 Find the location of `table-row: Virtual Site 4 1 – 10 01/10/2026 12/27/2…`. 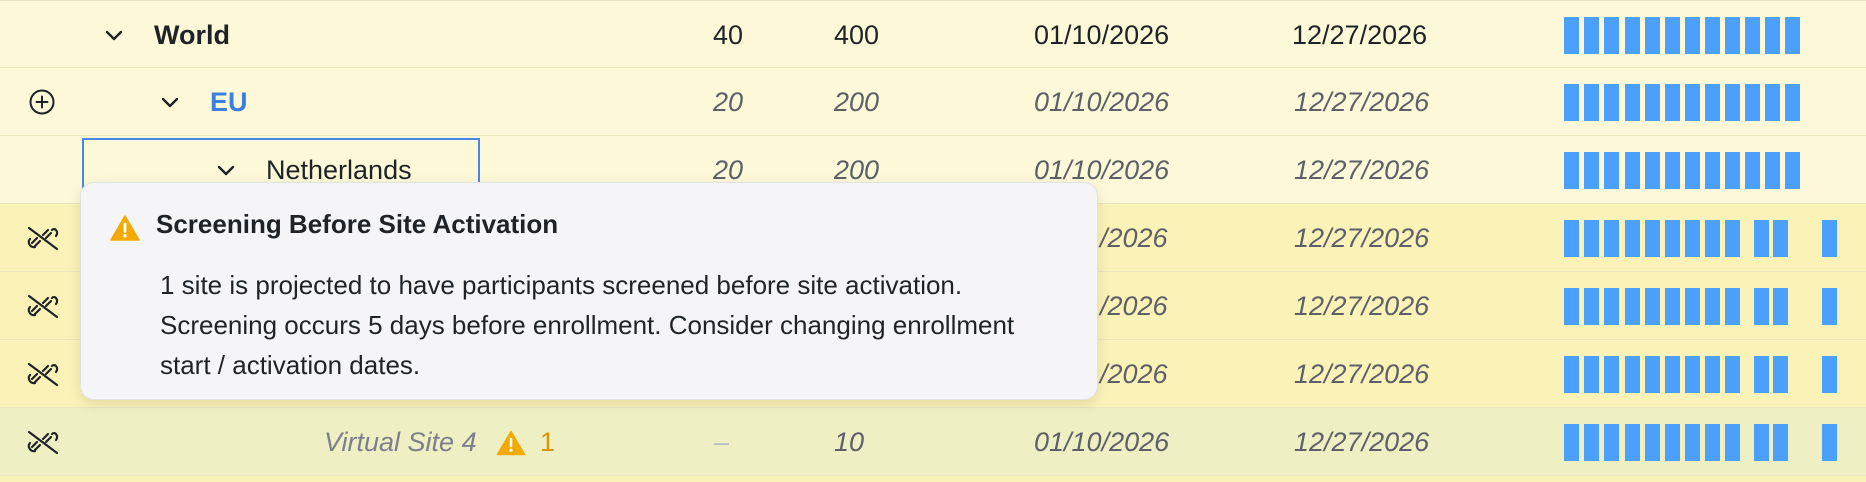

table-row: Virtual Site 4 1 – 10 01/10/2026 12/27/2… is located at coordinates (933, 442).